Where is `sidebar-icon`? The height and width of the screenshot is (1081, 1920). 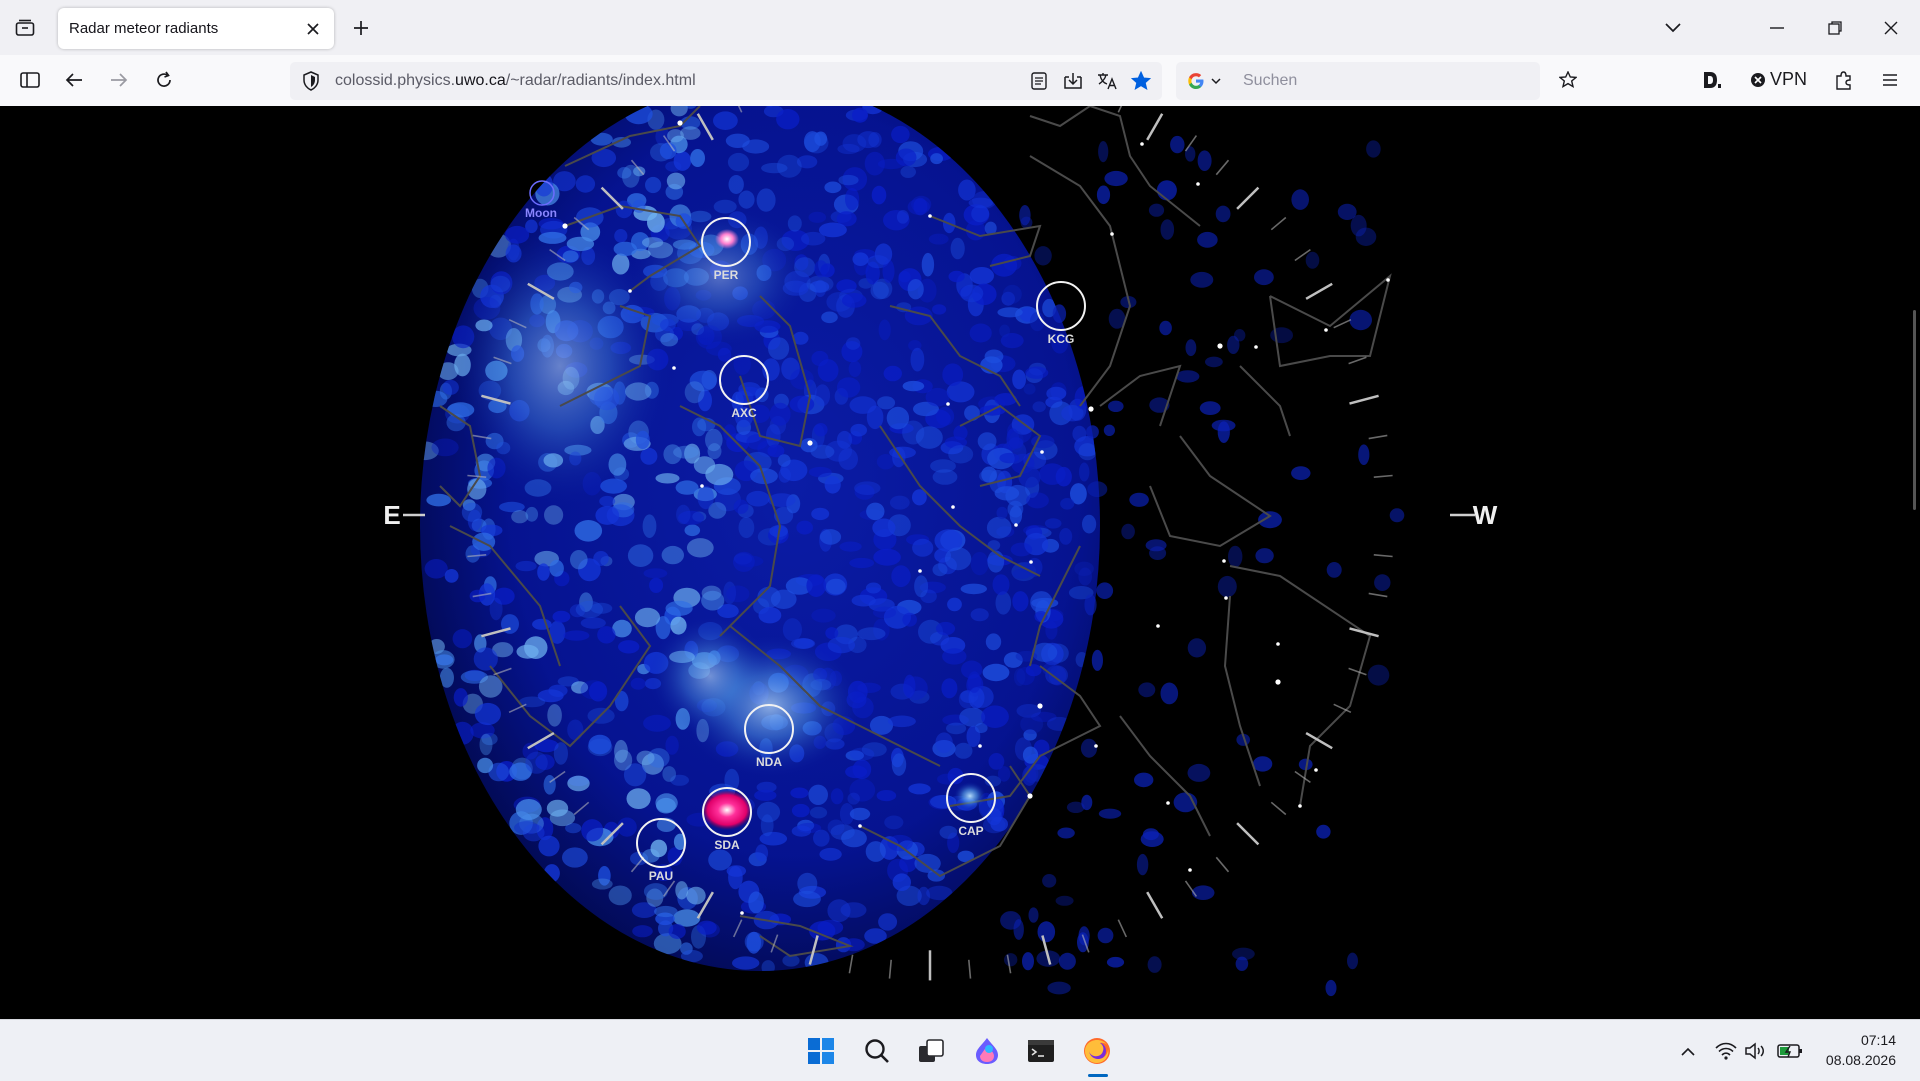 sidebar-icon is located at coordinates (30, 80).